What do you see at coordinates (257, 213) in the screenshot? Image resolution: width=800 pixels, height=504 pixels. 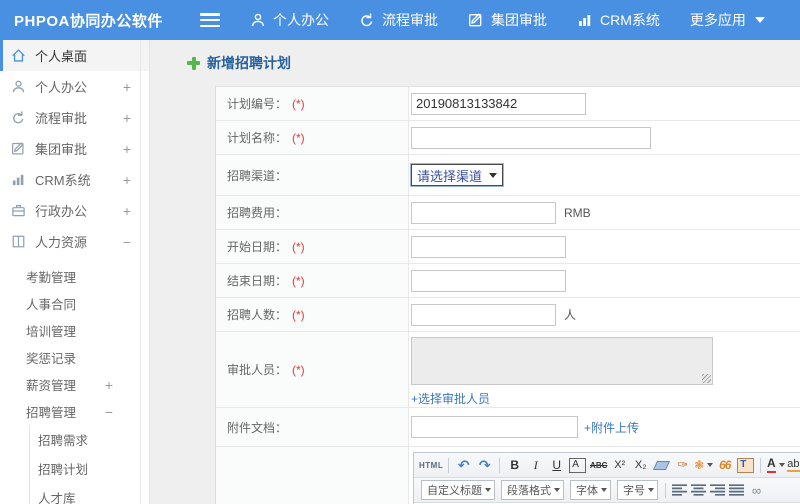 I see `label-text: 招聘费用：` at bounding box center [257, 213].